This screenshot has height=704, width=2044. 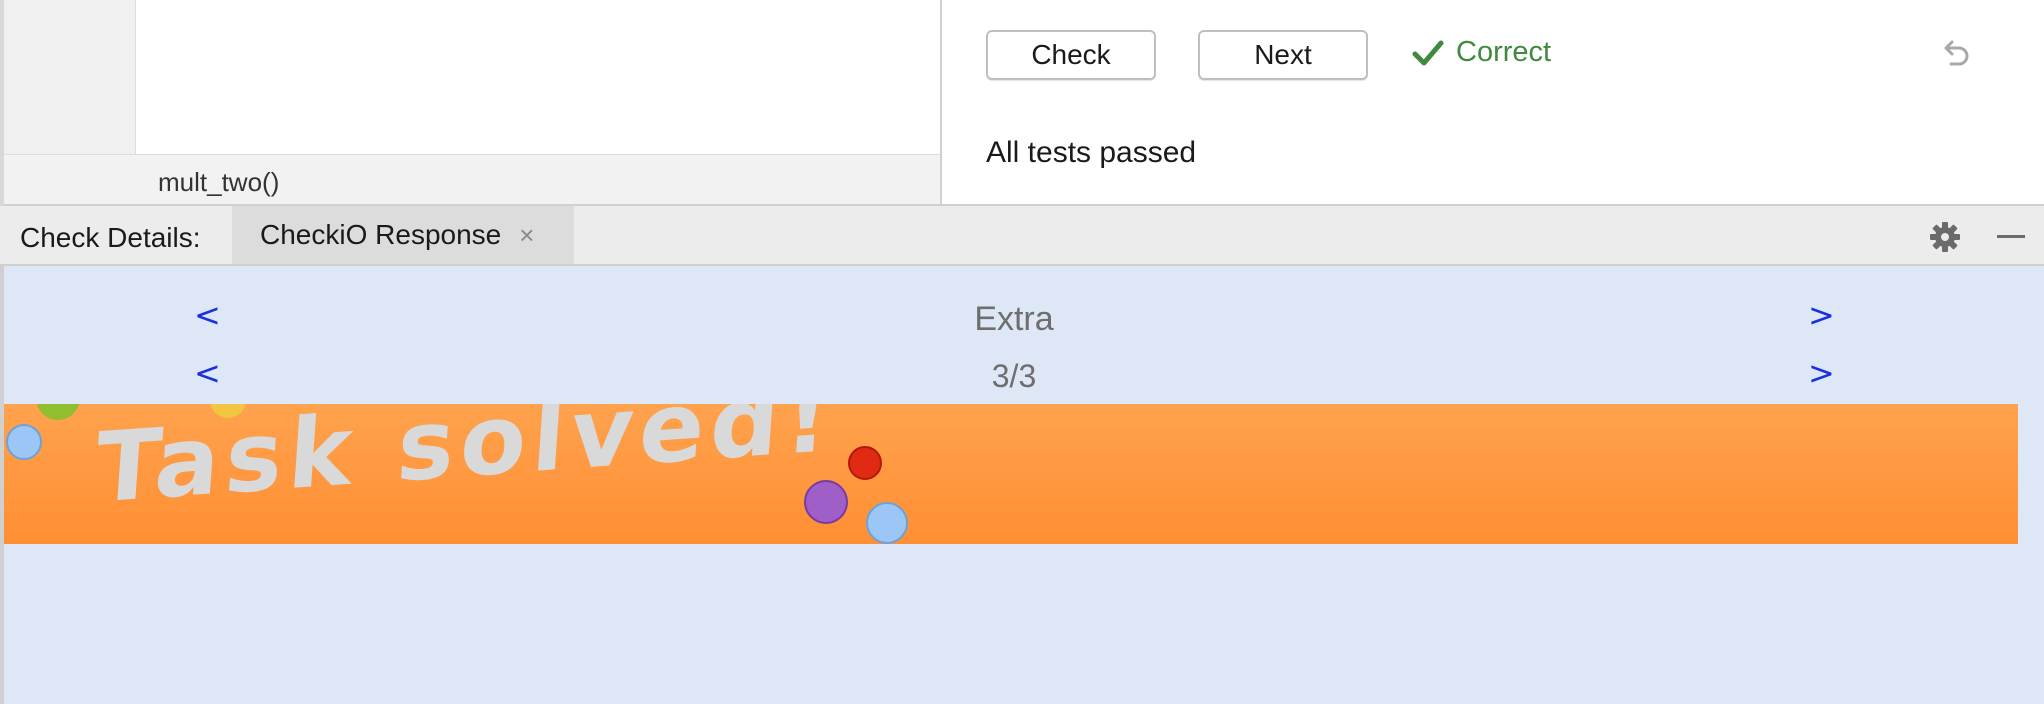 What do you see at coordinates (1955, 54) in the screenshot?
I see `undo-icon` at bounding box center [1955, 54].